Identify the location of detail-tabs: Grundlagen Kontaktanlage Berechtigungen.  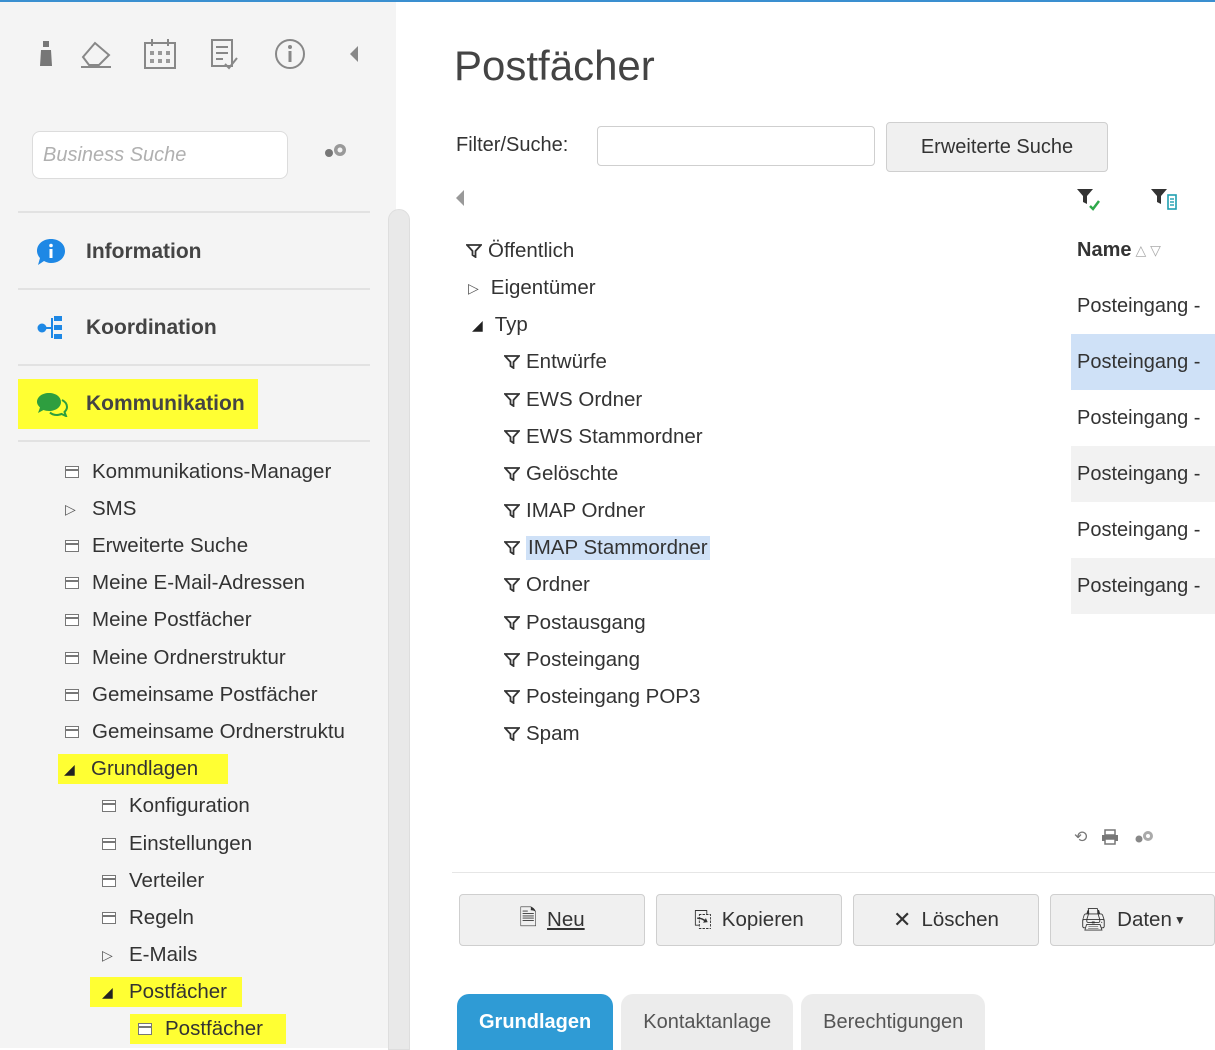
(721, 1022).